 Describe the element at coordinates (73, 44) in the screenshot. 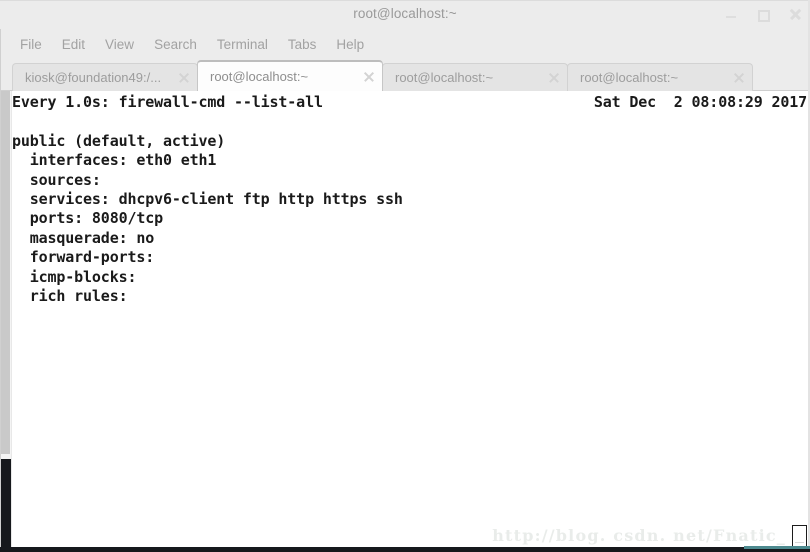

I see `menu-item-edit: Edit` at that location.